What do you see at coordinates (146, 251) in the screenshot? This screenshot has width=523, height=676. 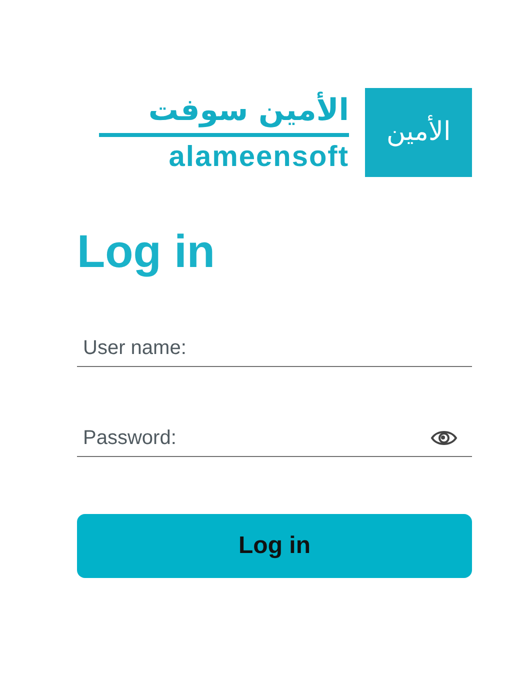 I see `page-title: Log in` at bounding box center [146, 251].